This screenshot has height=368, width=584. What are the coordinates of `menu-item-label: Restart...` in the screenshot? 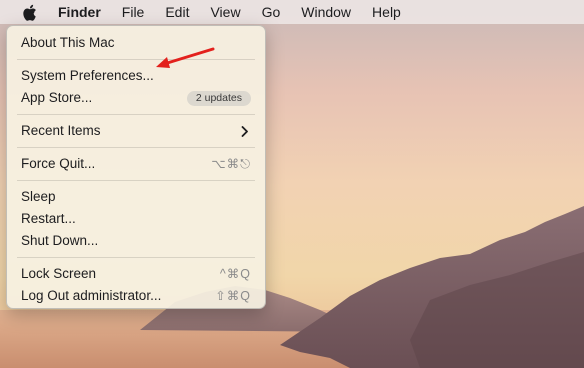 It's located at (48, 218).